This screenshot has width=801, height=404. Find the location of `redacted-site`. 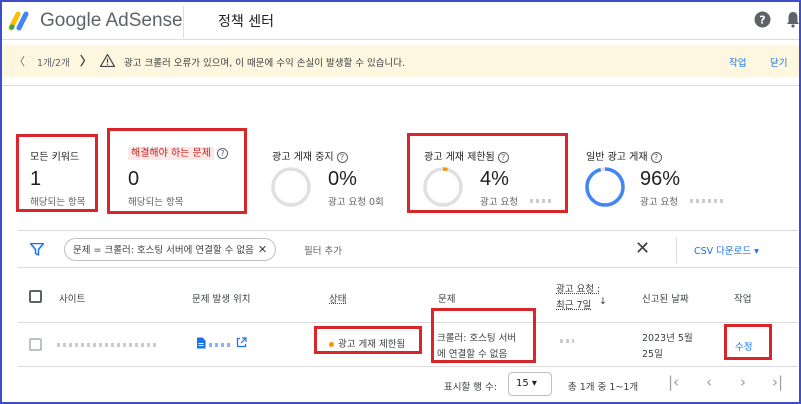

redacted-site is located at coordinates (107, 345).